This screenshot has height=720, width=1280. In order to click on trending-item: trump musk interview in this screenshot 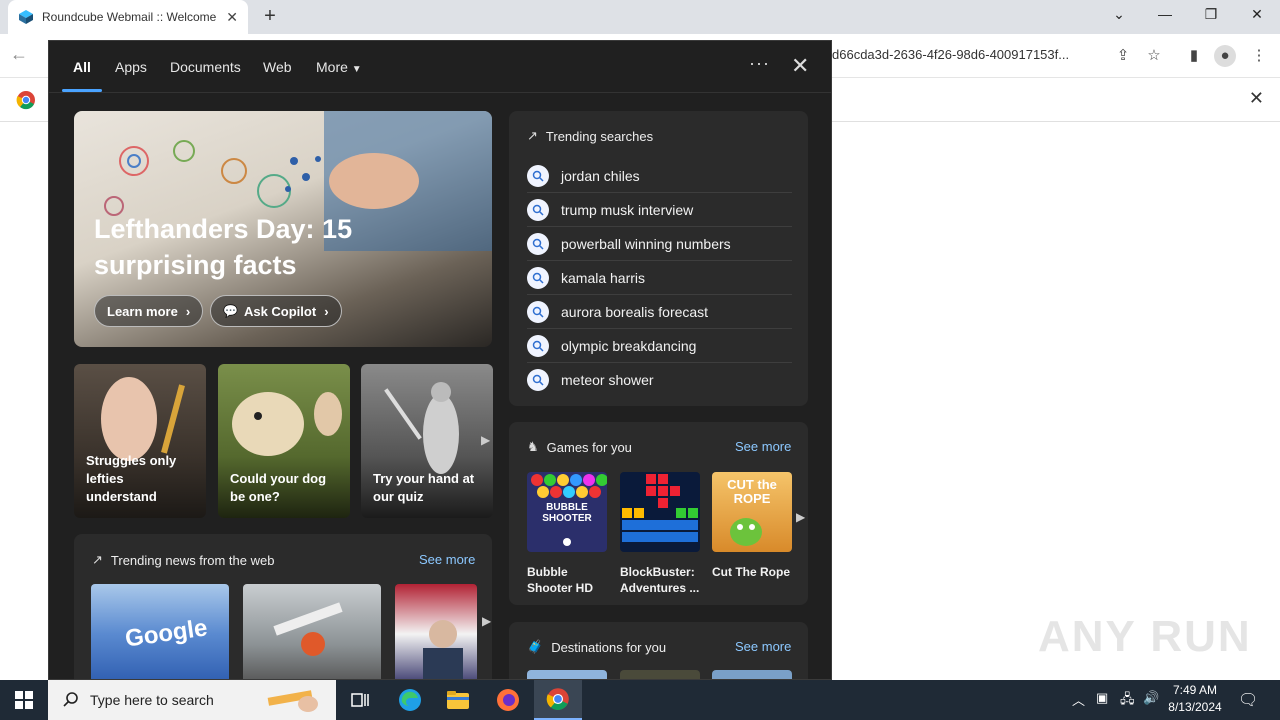, I will do `click(659, 210)`.